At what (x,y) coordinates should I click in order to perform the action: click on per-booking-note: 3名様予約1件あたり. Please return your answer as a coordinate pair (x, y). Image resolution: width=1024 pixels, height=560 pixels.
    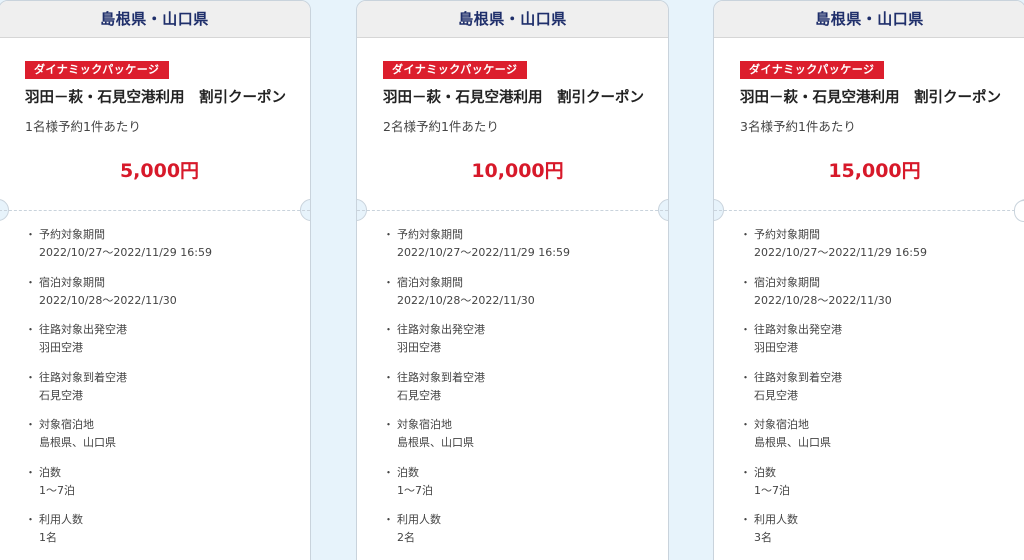
    Looking at the image, I should click on (798, 126).